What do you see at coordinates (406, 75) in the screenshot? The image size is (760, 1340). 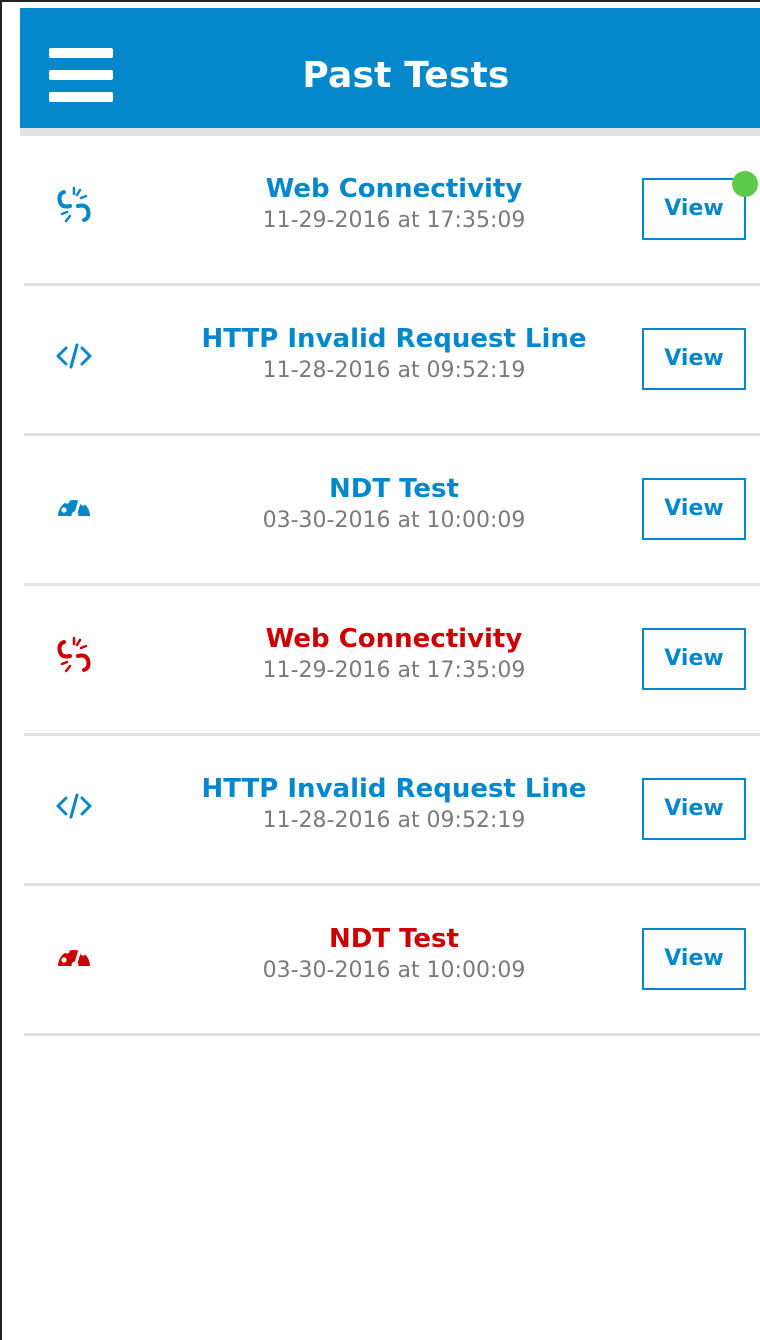 I see `page-title: Past Tests` at bounding box center [406, 75].